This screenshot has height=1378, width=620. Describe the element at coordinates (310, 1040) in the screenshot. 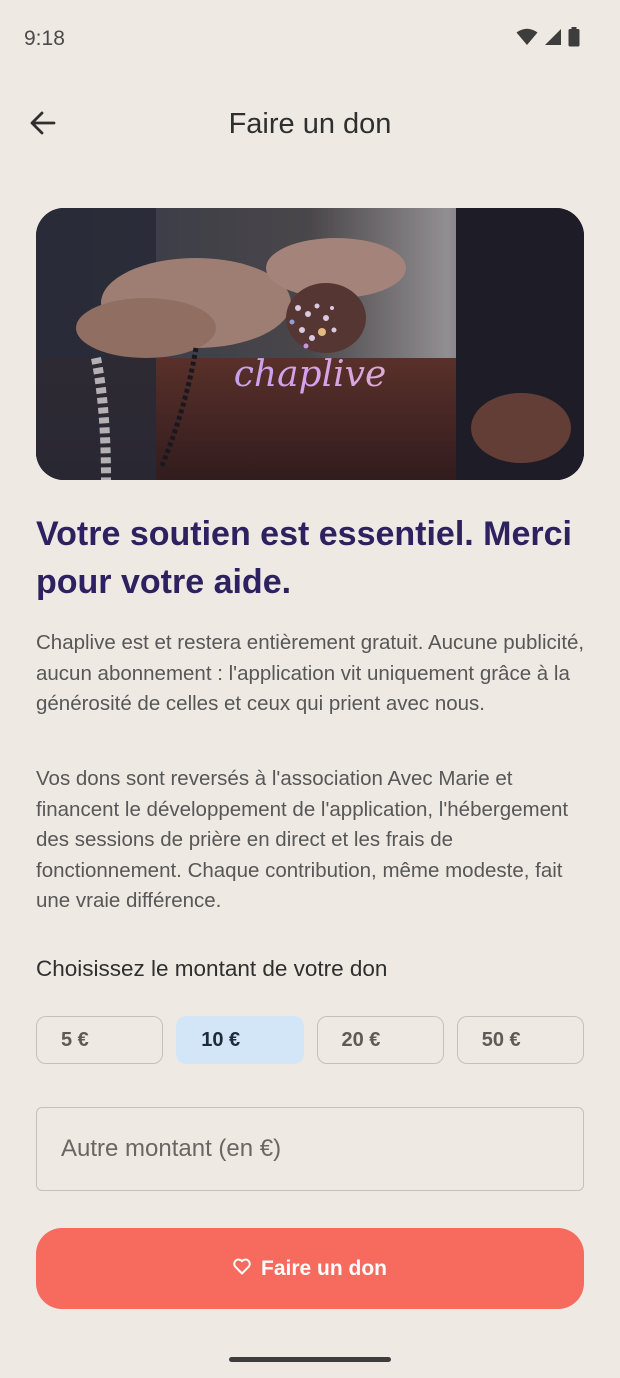

I see `amount-options: 5 € 10 € 20 € 50 €` at that location.